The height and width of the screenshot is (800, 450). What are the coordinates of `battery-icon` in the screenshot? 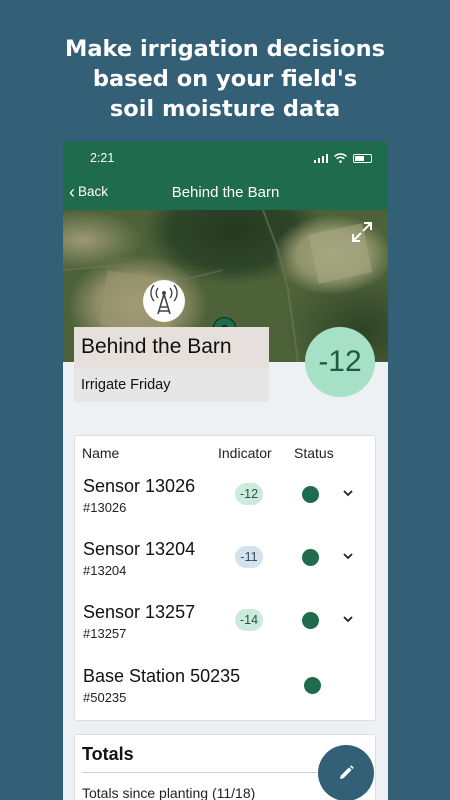 It's located at (362, 158).